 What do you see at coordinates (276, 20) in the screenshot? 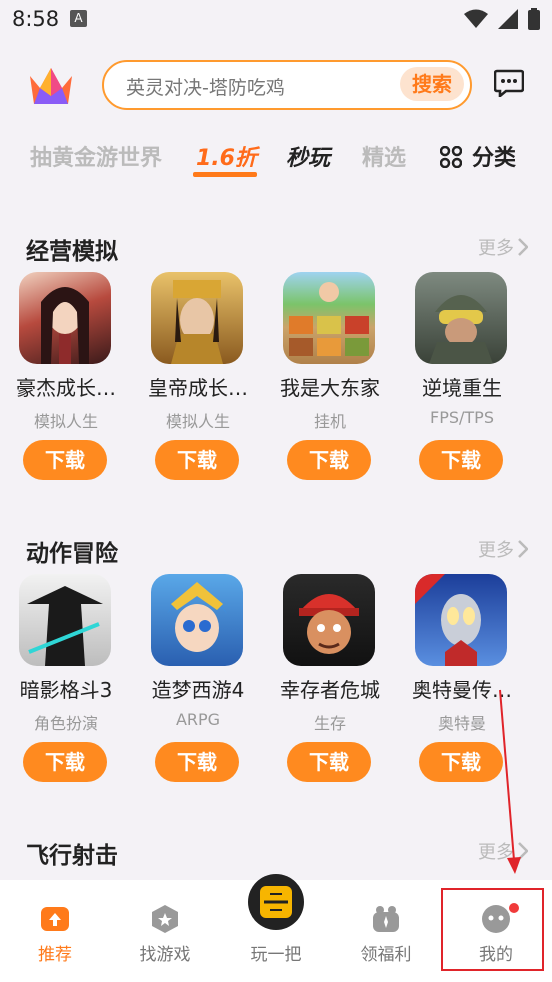
I see `status-bar: 8:58 A` at bounding box center [276, 20].